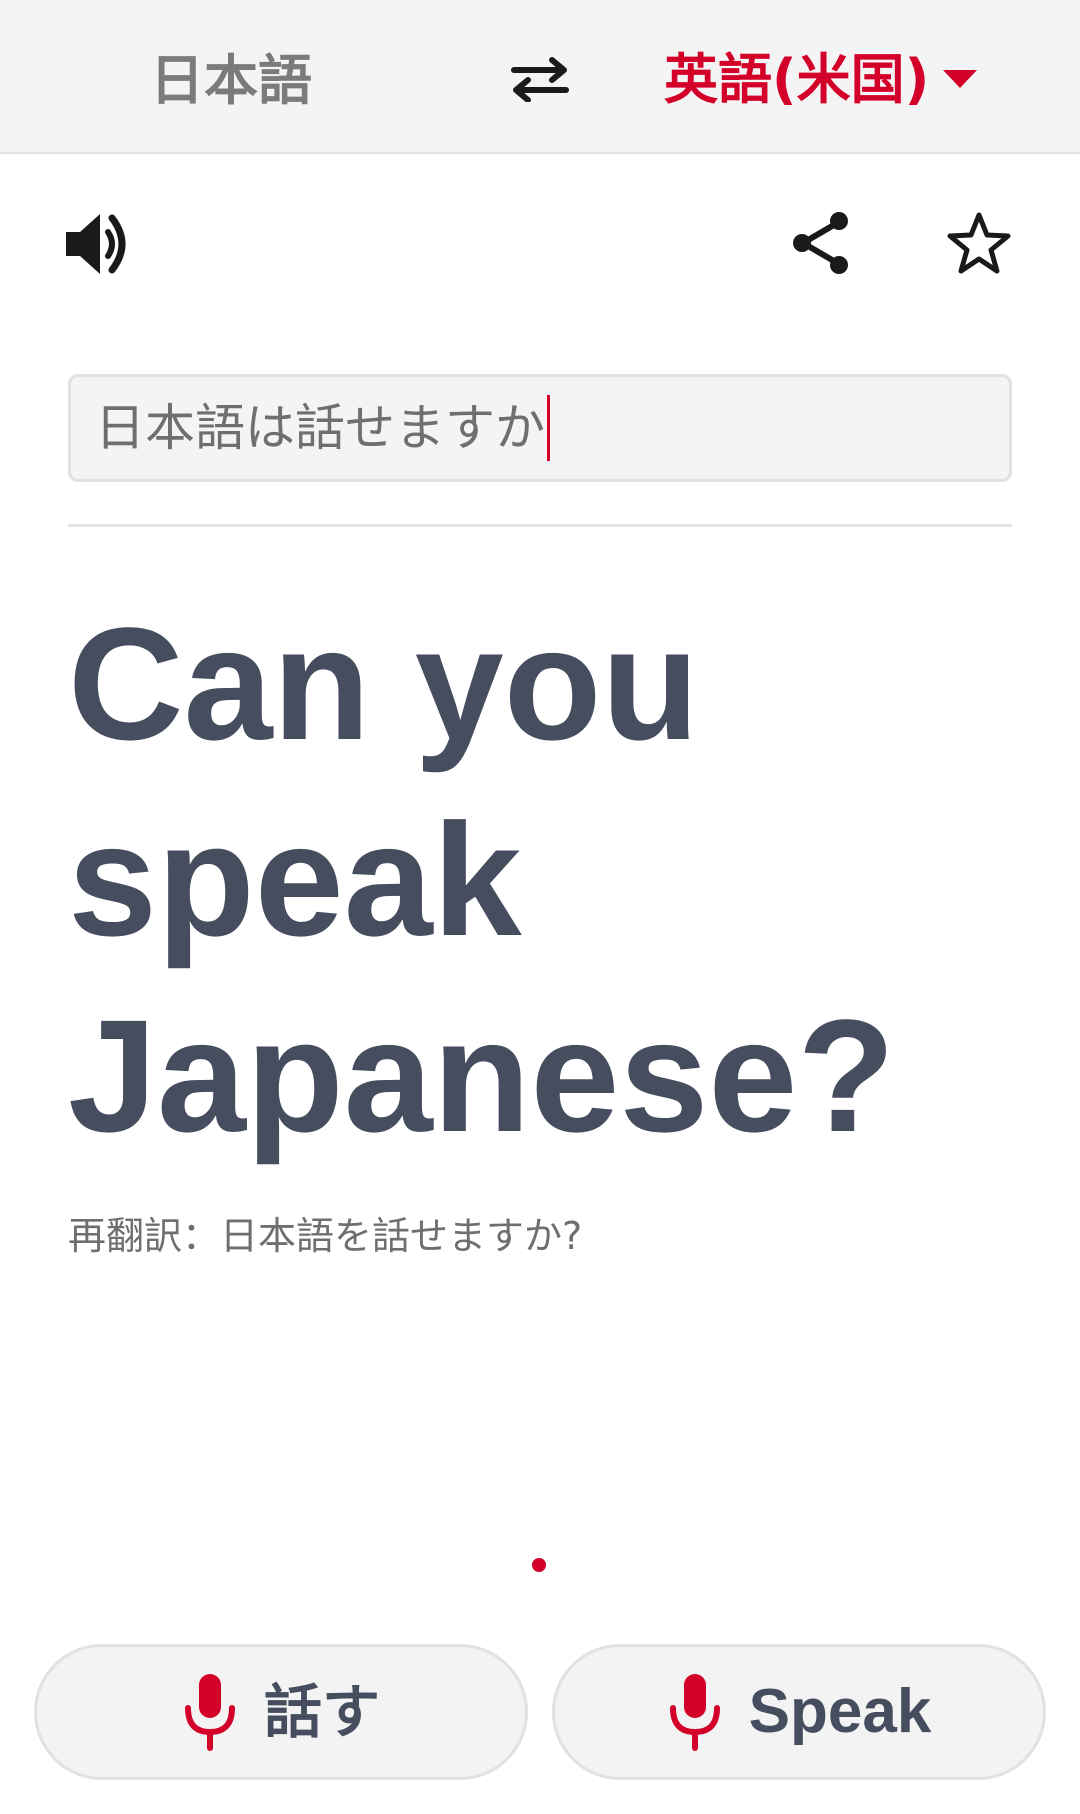 The height and width of the screenshot is (1814, 1080). I want to click on language-bar: 日本語 英語(米国), so click(540, 77).